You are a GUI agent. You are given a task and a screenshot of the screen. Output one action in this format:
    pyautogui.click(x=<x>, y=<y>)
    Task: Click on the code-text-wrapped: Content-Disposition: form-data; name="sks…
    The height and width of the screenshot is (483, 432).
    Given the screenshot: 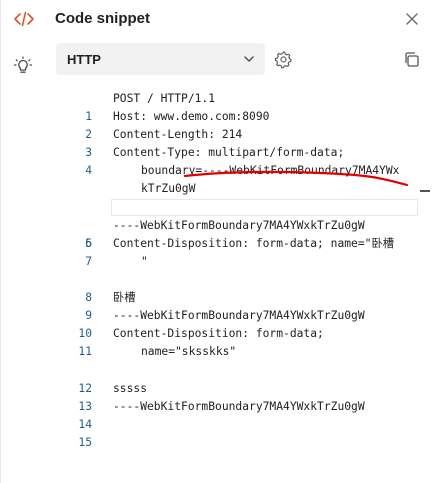 What is the action you would take?
    pyautogui.click(x=272, y=343)
    